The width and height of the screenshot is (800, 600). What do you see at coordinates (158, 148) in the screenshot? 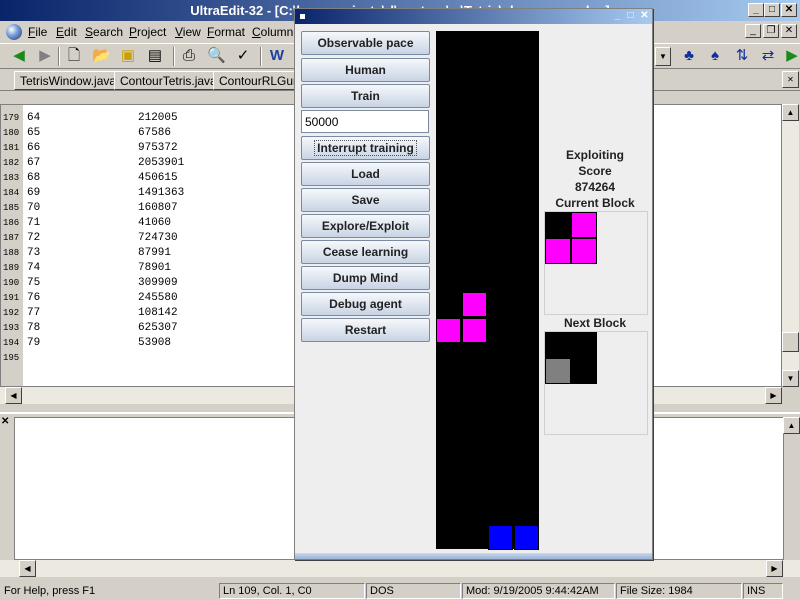
I see `game-score: 975372` at bounding box center [158, 148].